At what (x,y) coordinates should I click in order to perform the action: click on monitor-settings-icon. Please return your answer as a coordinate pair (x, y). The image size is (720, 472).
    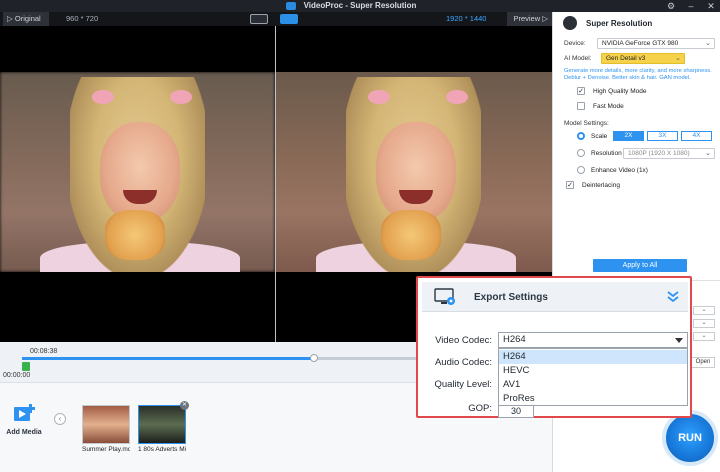
    Looking at the image, I should click on (445, 297).